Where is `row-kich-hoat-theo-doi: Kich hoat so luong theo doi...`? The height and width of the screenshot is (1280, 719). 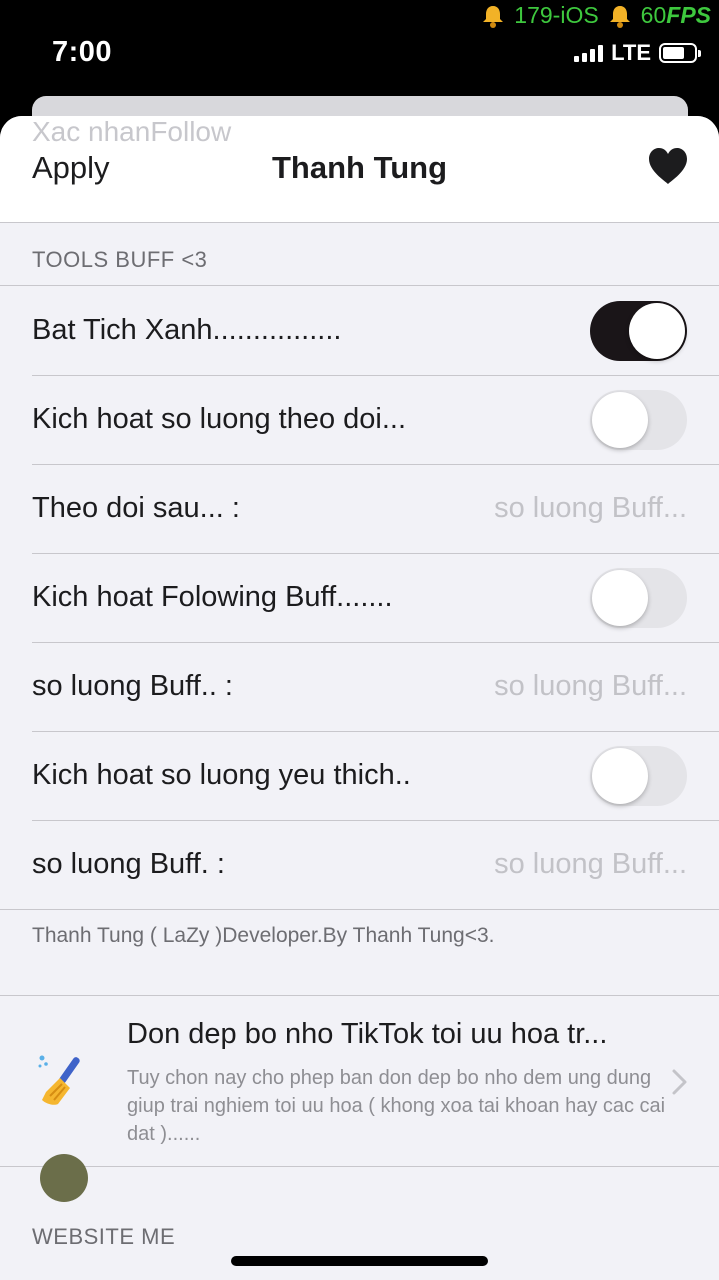
row-kich-hoat-theo-doi: Kich hoat so luong theo doi... is located at coordinates (359, 419).